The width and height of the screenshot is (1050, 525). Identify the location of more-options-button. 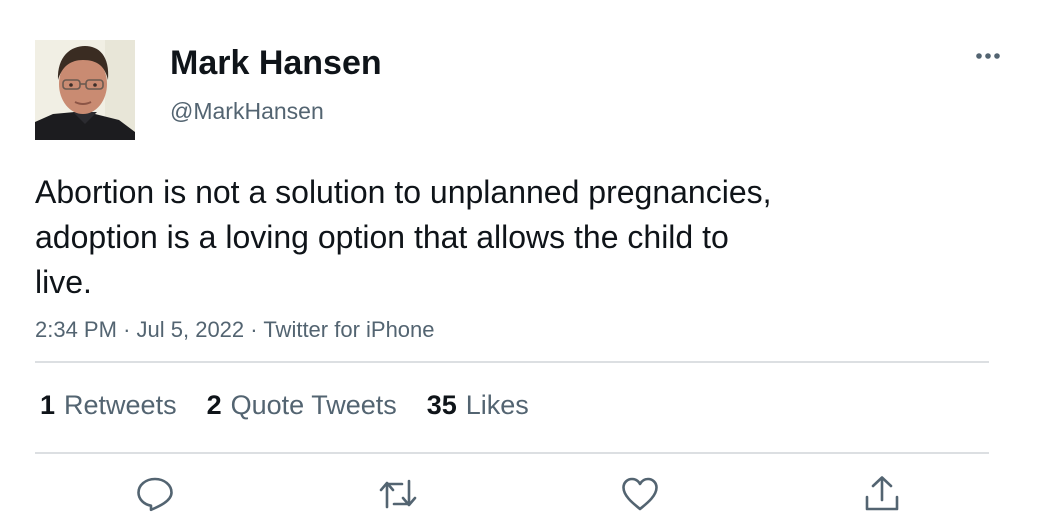
(988, 56).